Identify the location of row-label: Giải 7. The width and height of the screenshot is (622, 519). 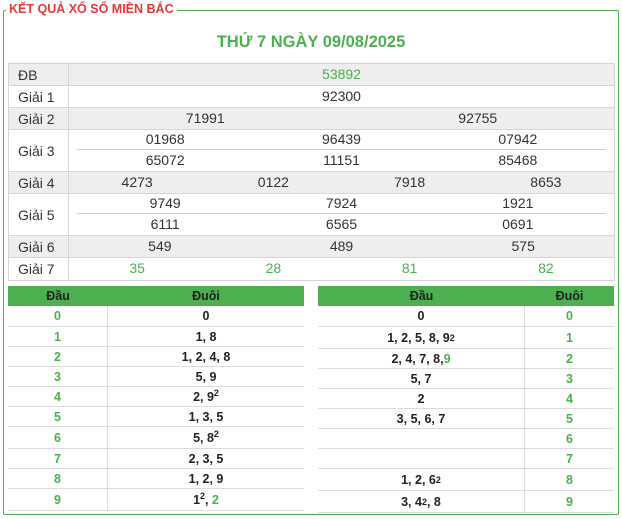
(39, 269).